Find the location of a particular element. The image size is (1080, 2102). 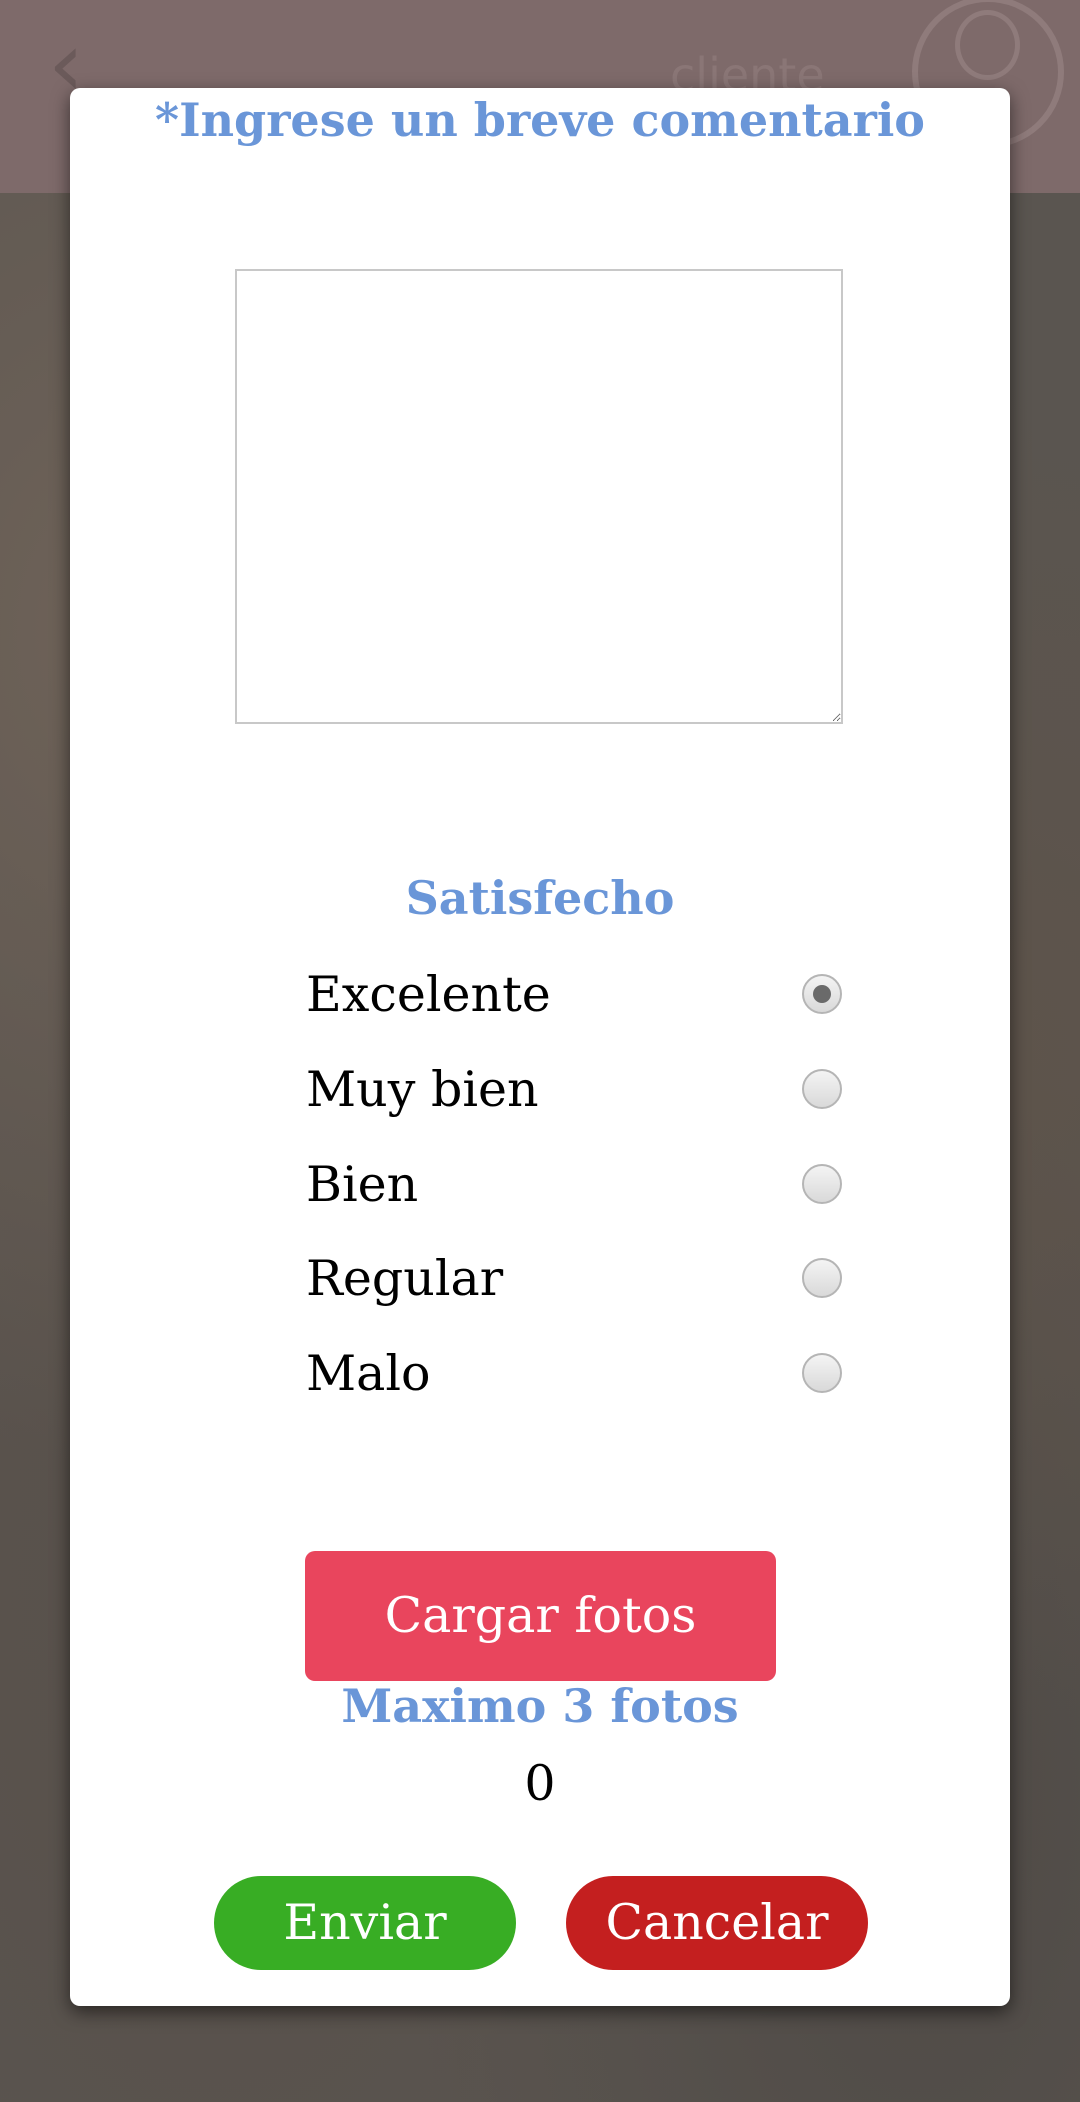

max-photos-label: Maximo 3 fotos is located at coordinates (540, 1706).